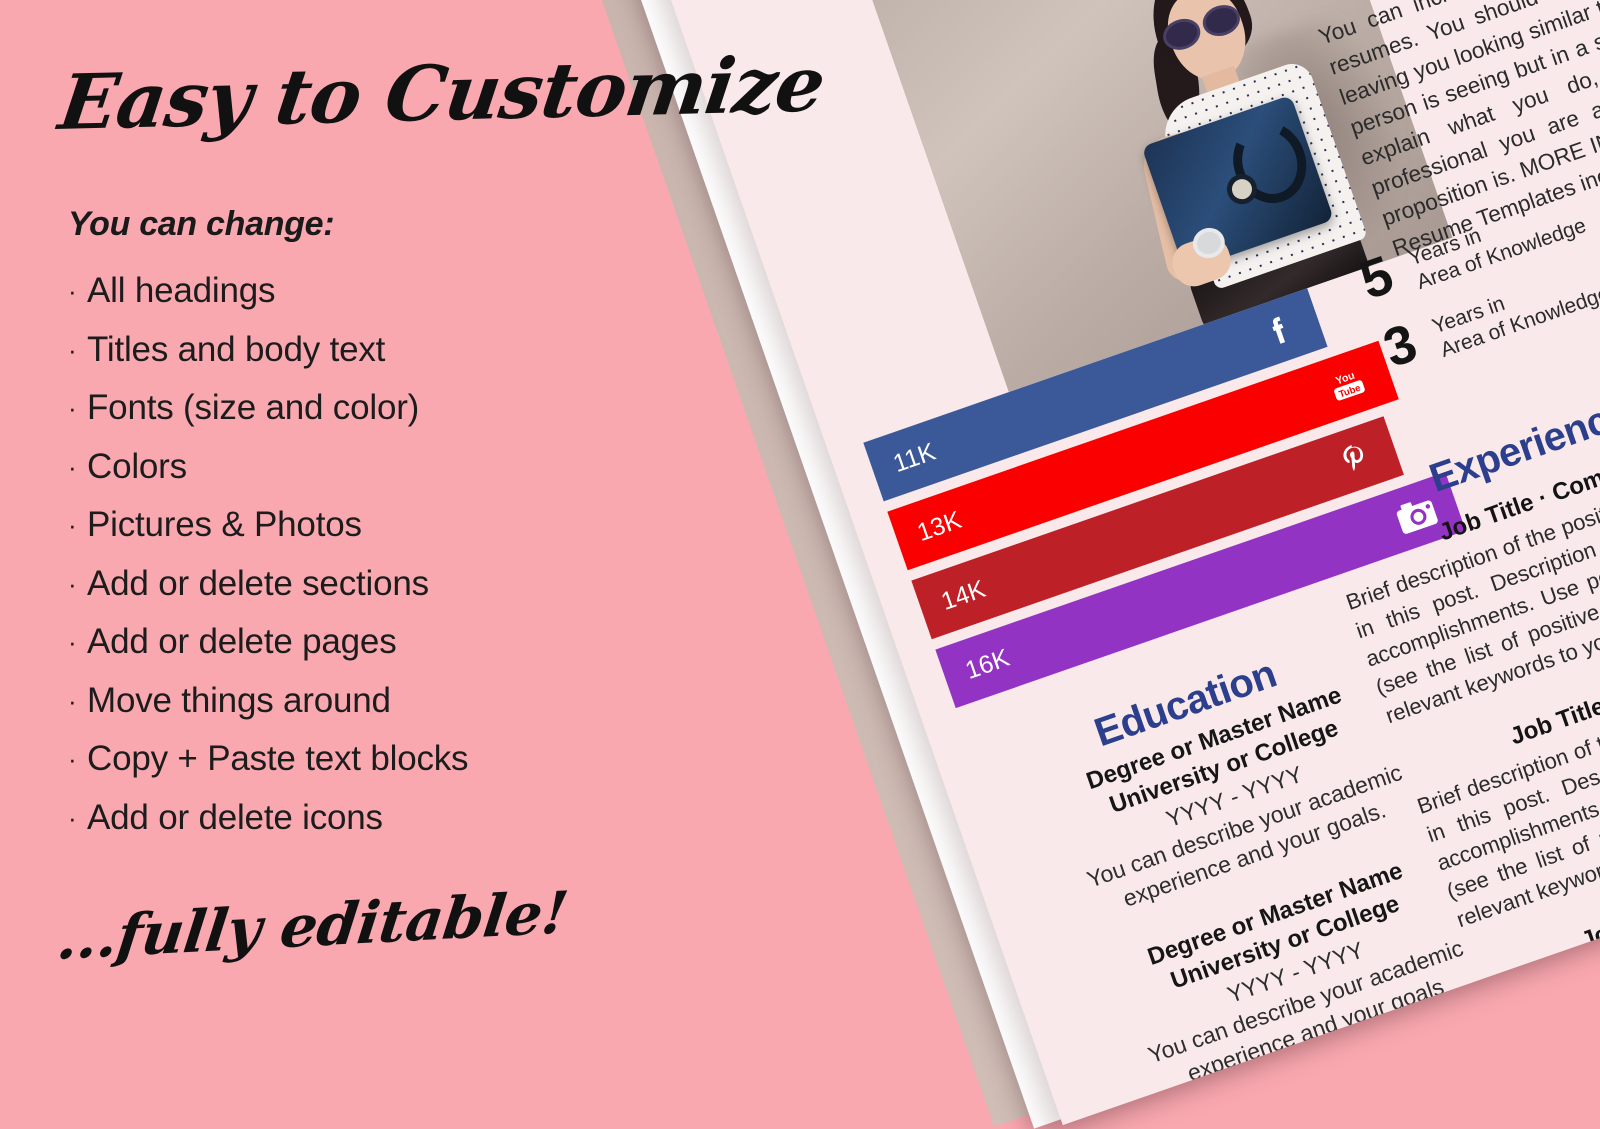  Describe the element at coordinates (988, 664) in the screenshot. I see `instagram-count: 16K` at that location.